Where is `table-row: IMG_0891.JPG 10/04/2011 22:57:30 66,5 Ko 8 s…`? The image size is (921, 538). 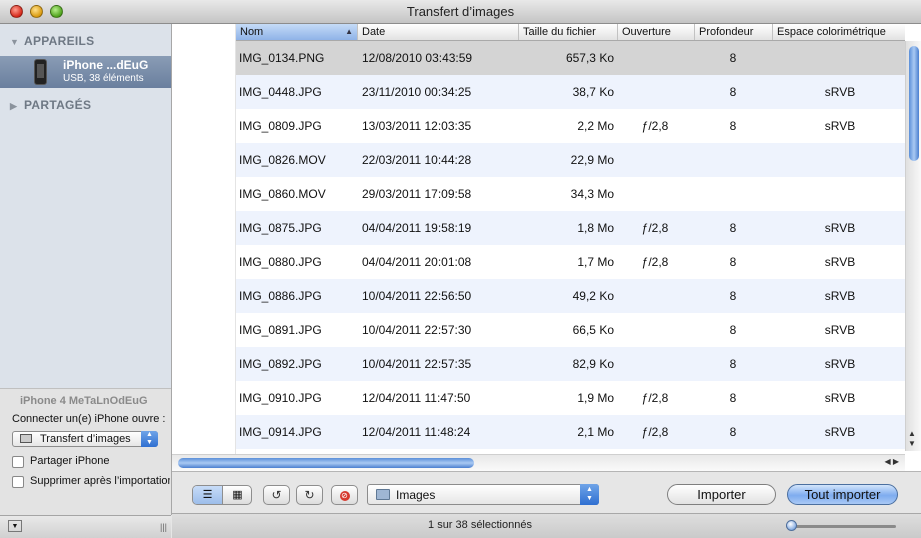 table-row: IMG_0891.JPG 10/04/2011 22:57:30 66,5 Ko 8 s… is located at coordinates (570, 330).